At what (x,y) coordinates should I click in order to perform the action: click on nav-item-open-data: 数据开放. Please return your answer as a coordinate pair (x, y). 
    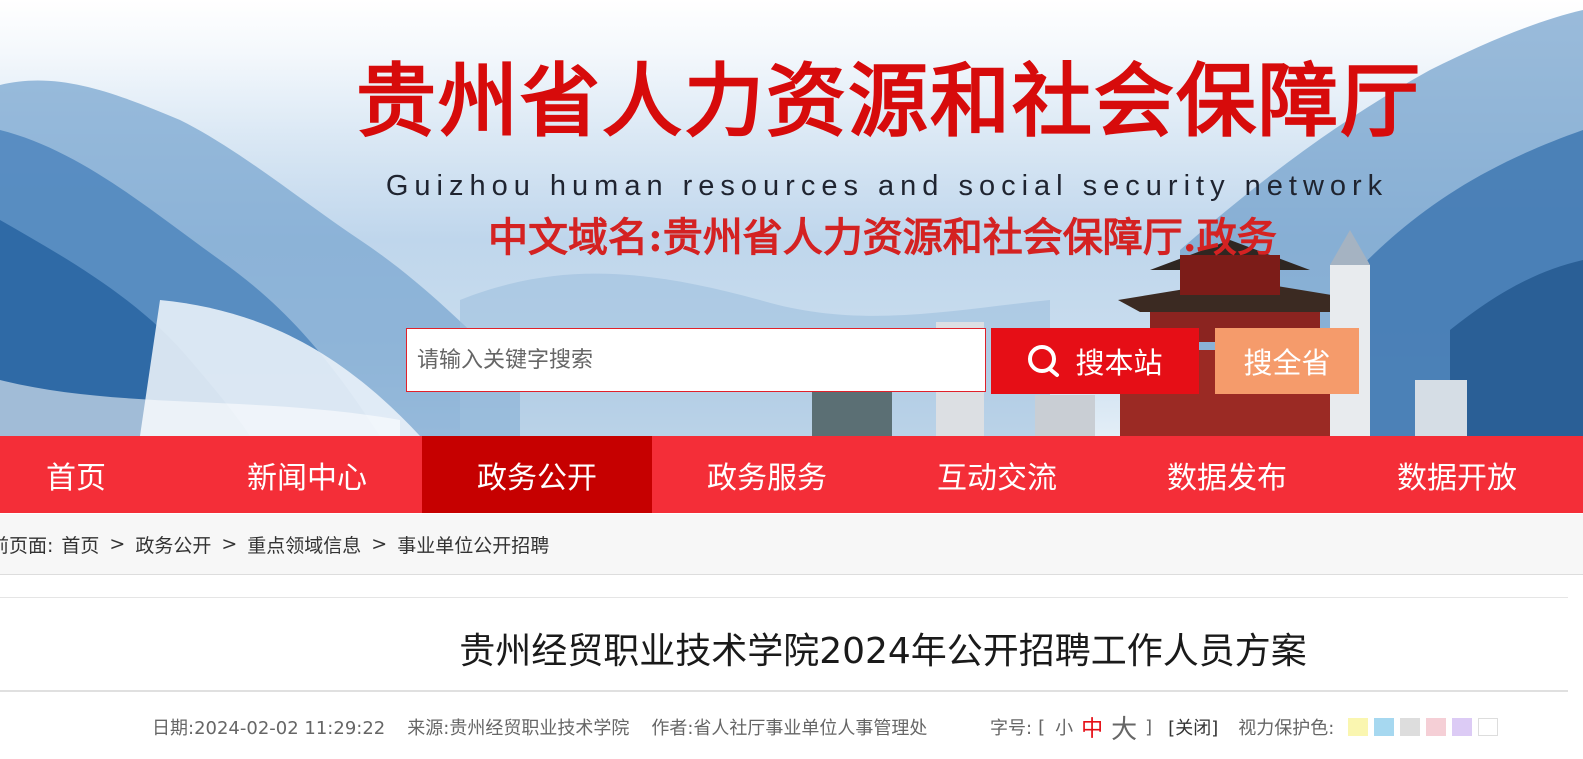
    Looking at the image, I should click on (1457, 474).